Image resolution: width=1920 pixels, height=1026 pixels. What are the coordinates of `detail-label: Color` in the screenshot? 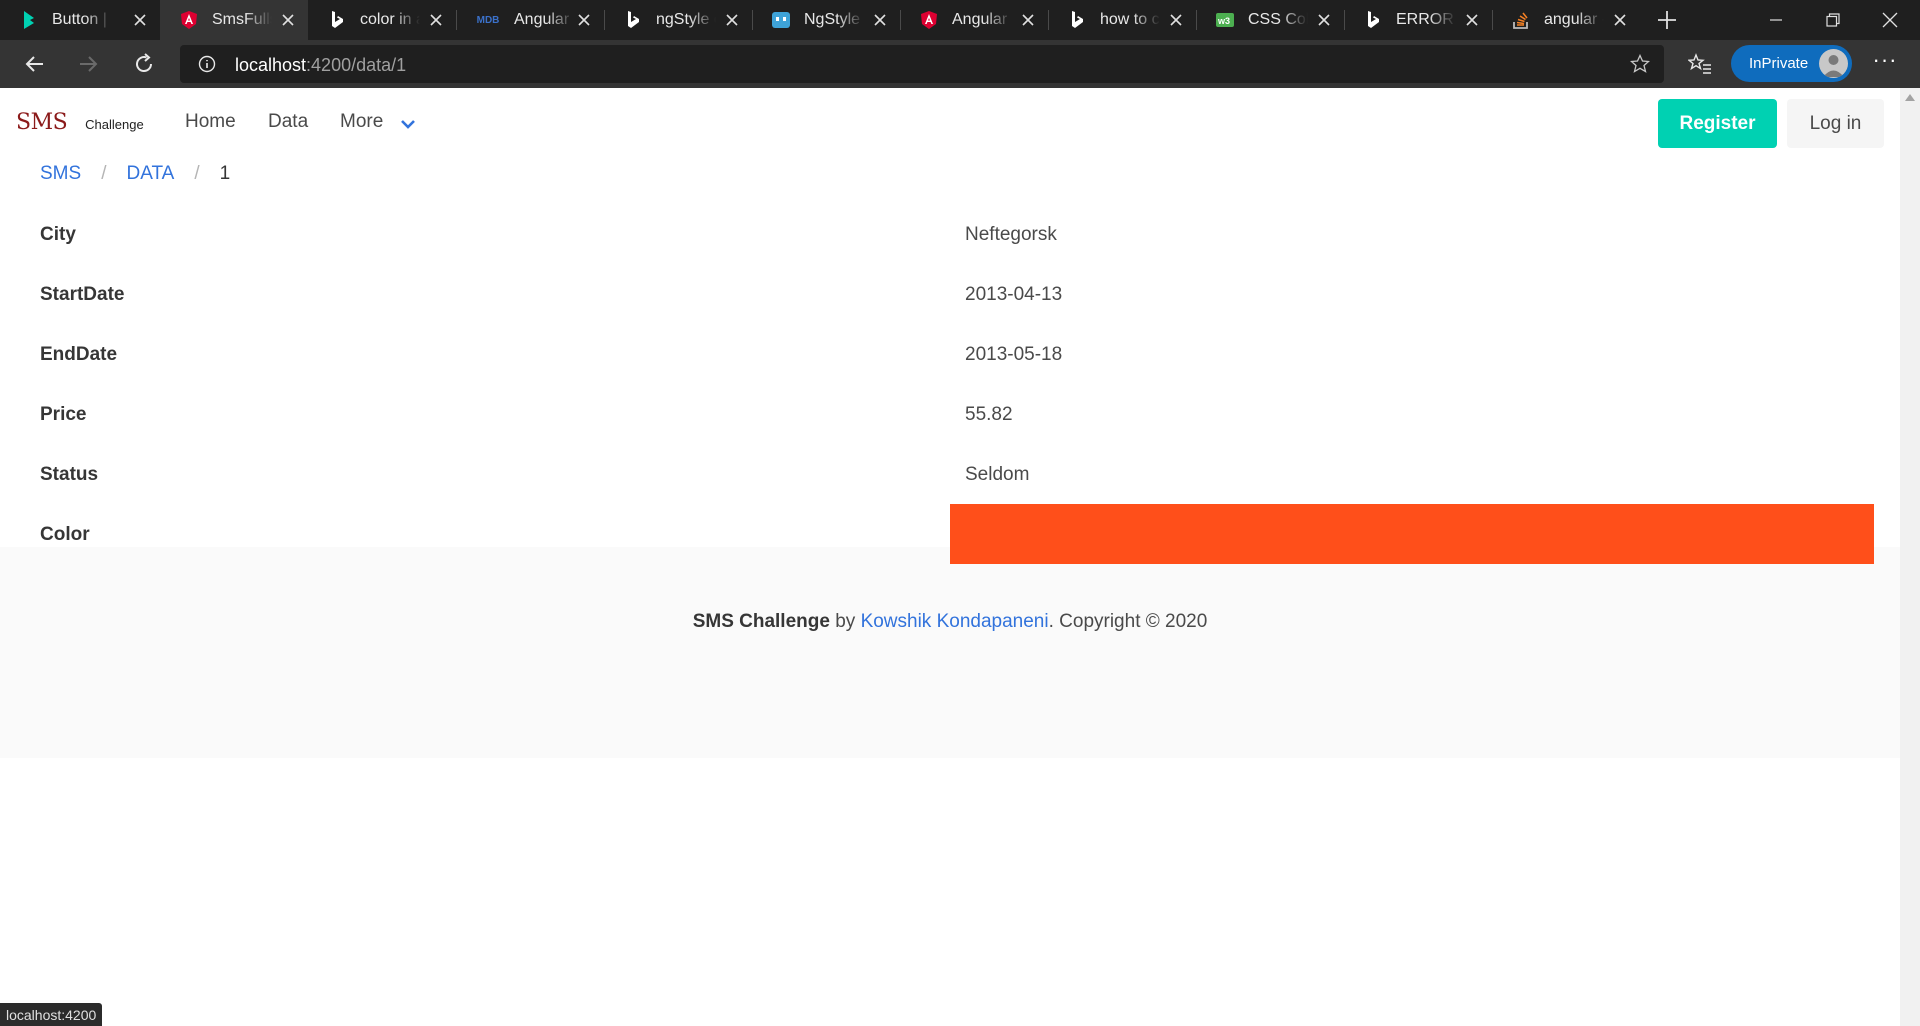 It's located at (65, 534).